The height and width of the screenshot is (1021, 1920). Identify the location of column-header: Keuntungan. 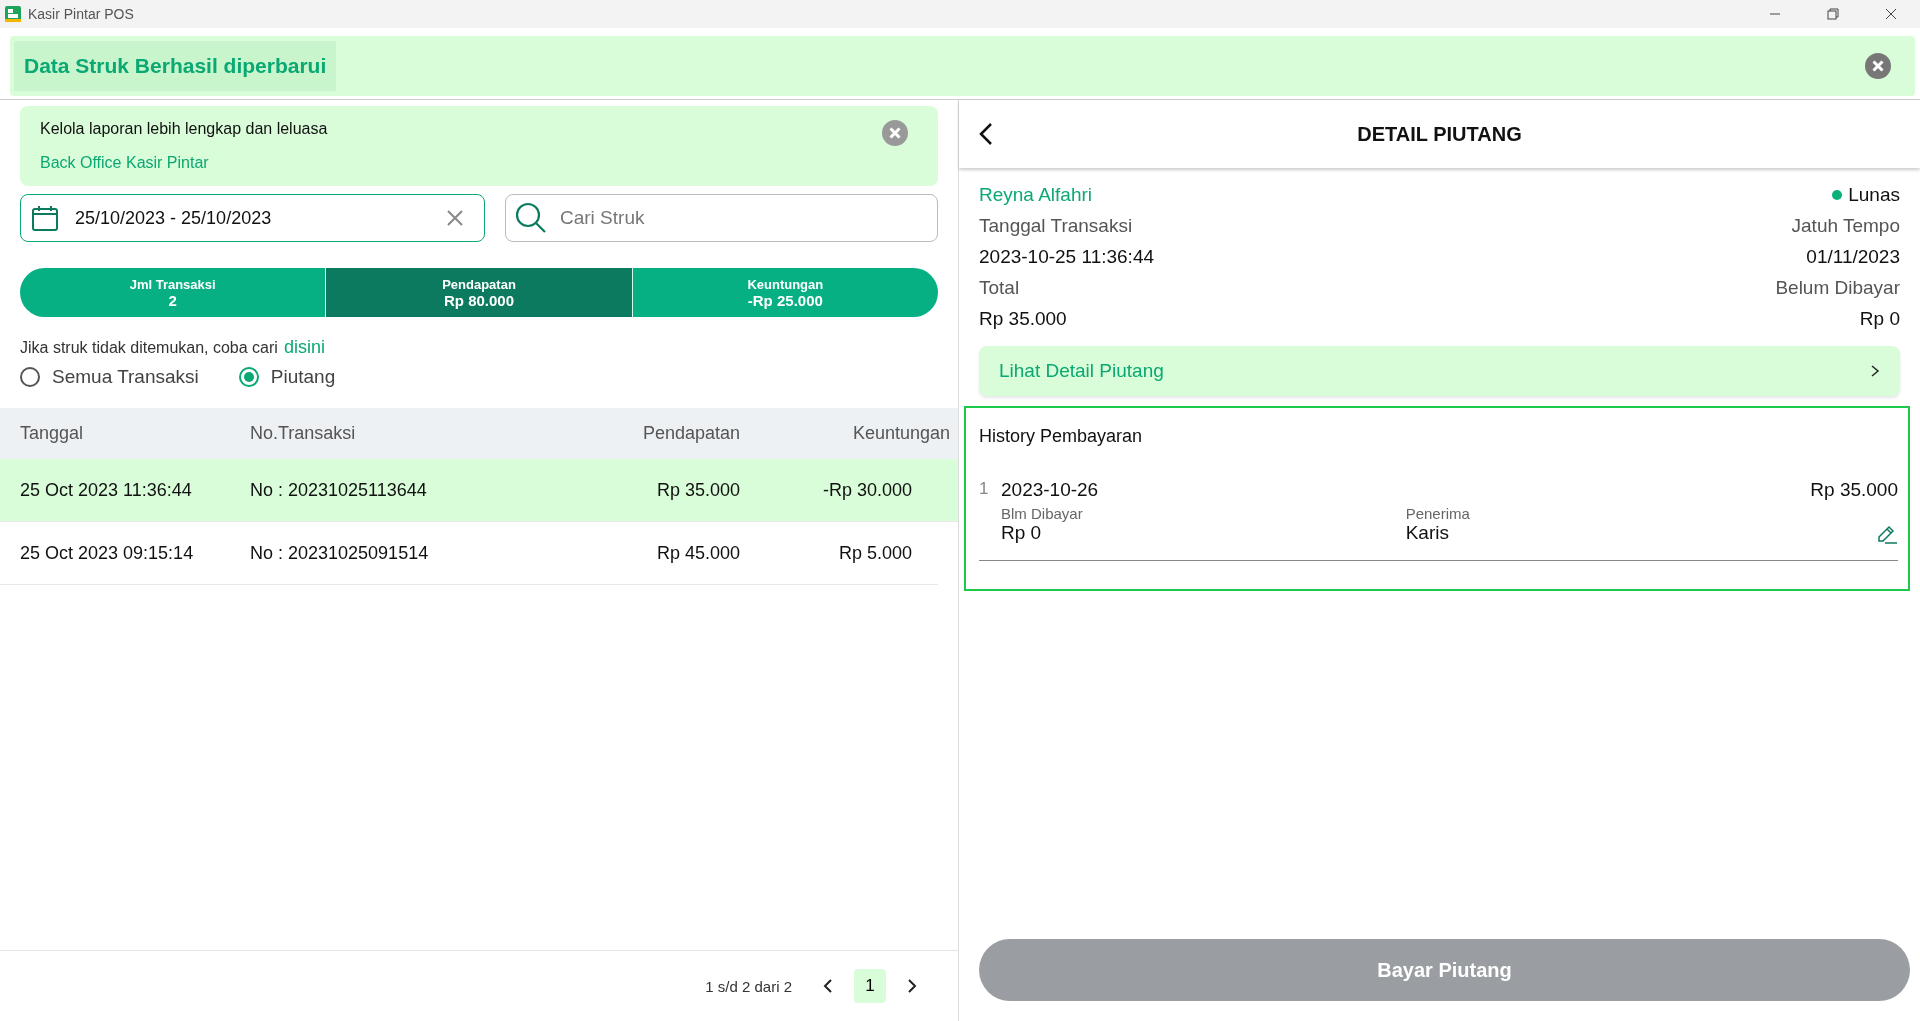
(900, 433).